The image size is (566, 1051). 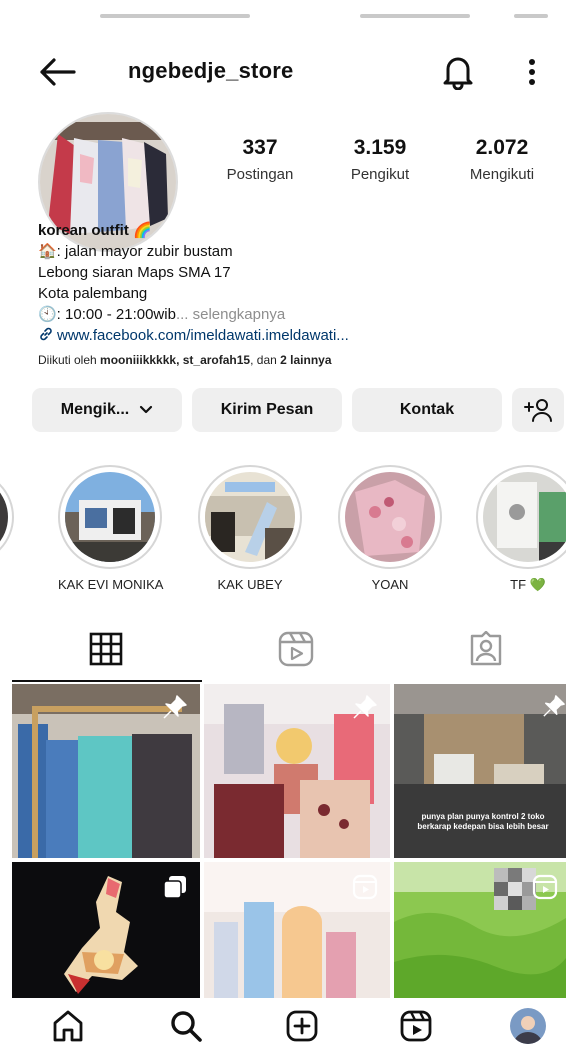 I want to click on followed-by-prefix: Diikuti oleh, so click(x=69, y=360).